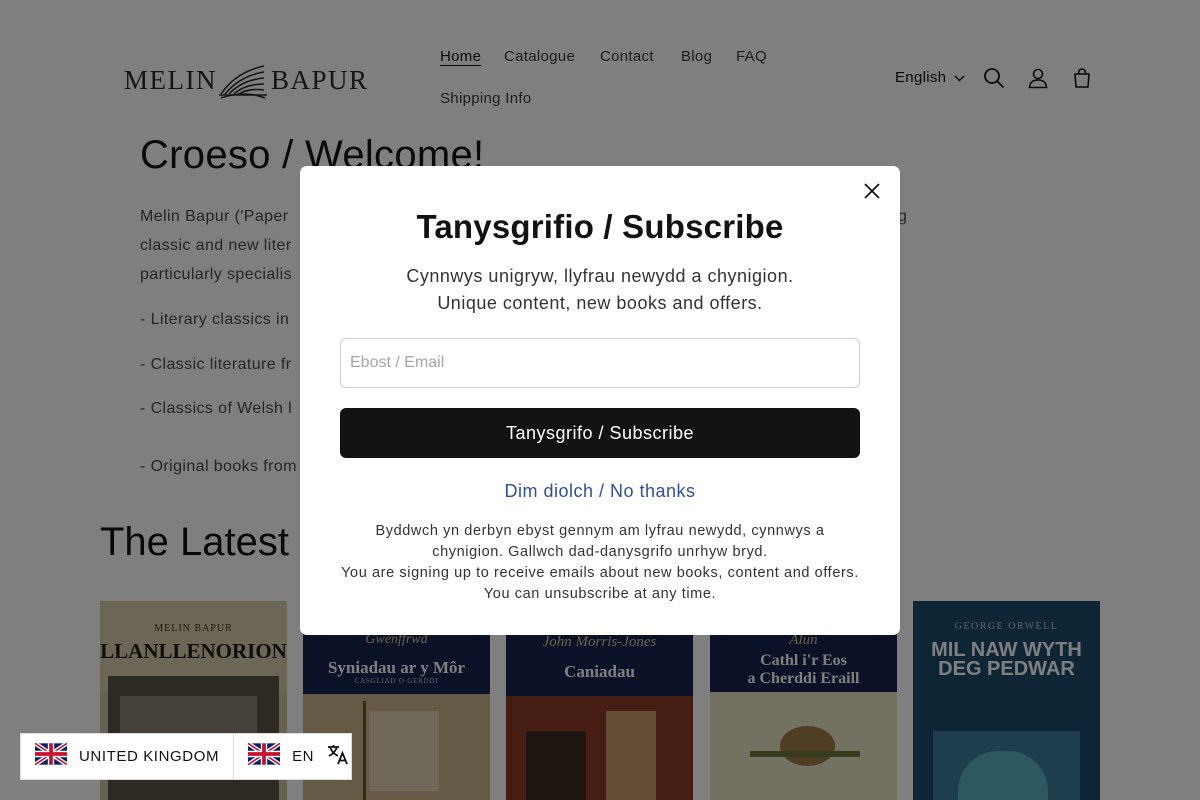  Describe the element at coordinates (600, 226) in the screenshot. I see `modal-title: Tanysgrifio / Subscribe` at that location.